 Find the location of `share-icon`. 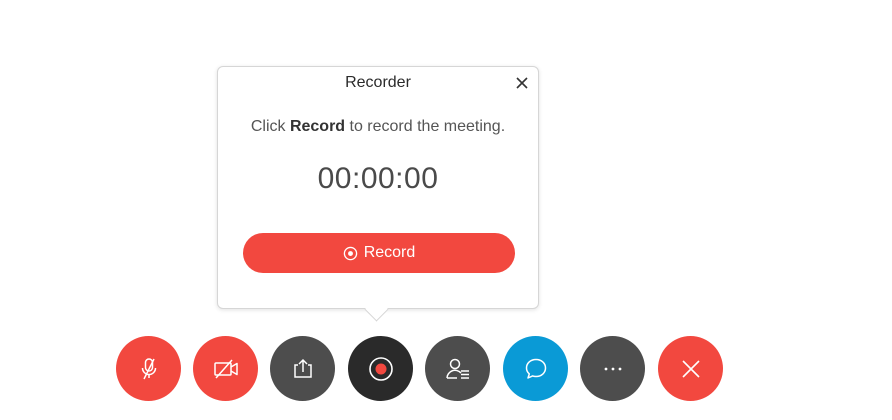

share-icon is located at coordinates (302, 368).